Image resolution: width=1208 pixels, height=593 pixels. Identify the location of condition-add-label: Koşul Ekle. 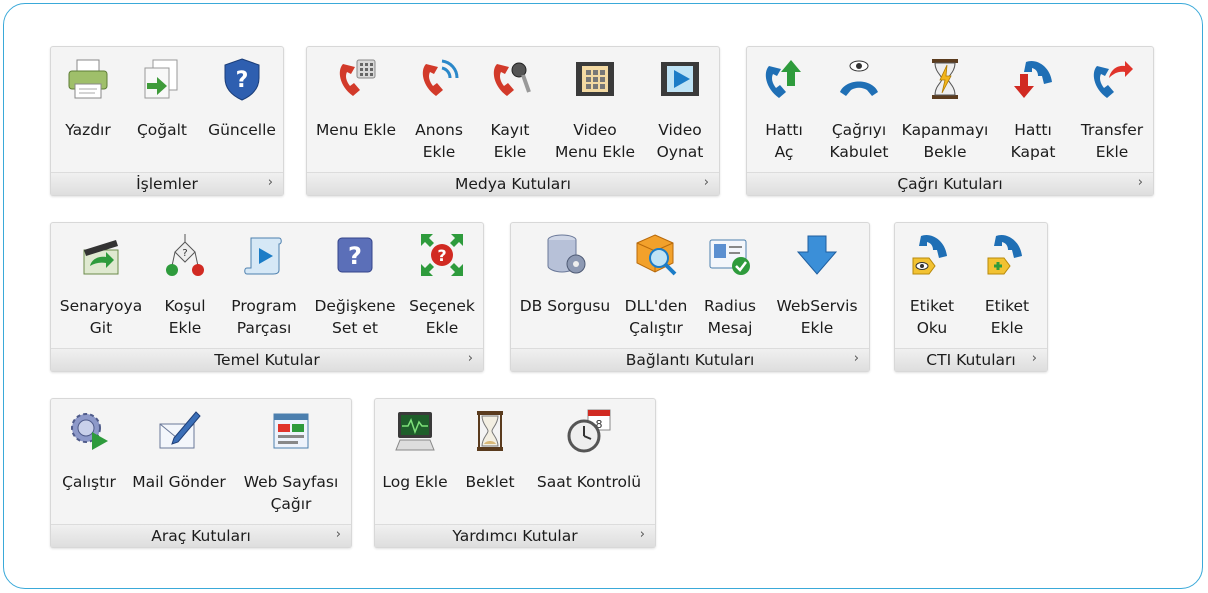
(185, 317).